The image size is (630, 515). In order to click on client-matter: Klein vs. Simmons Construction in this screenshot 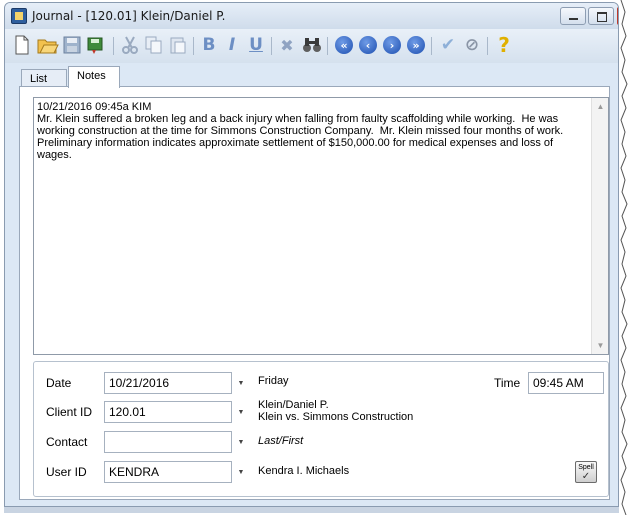, I will do `click(336, 417)`.